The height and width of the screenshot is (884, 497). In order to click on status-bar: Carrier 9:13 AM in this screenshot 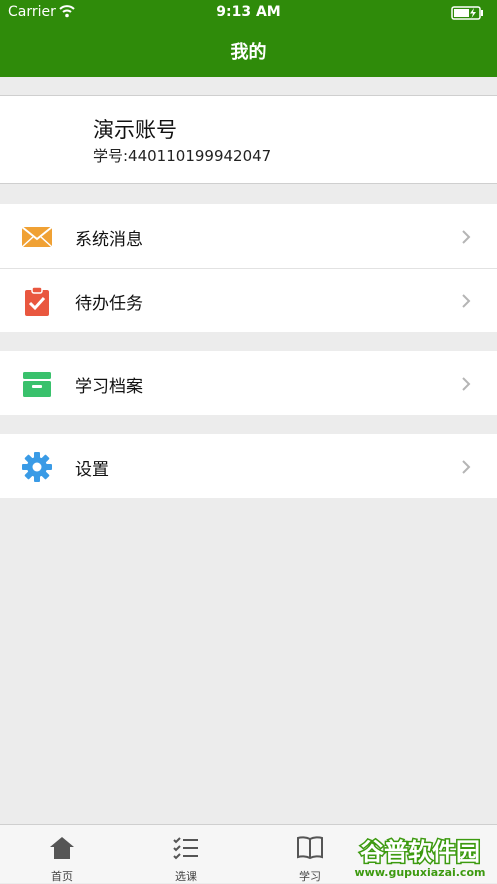, I will do `click(248, 13)`.